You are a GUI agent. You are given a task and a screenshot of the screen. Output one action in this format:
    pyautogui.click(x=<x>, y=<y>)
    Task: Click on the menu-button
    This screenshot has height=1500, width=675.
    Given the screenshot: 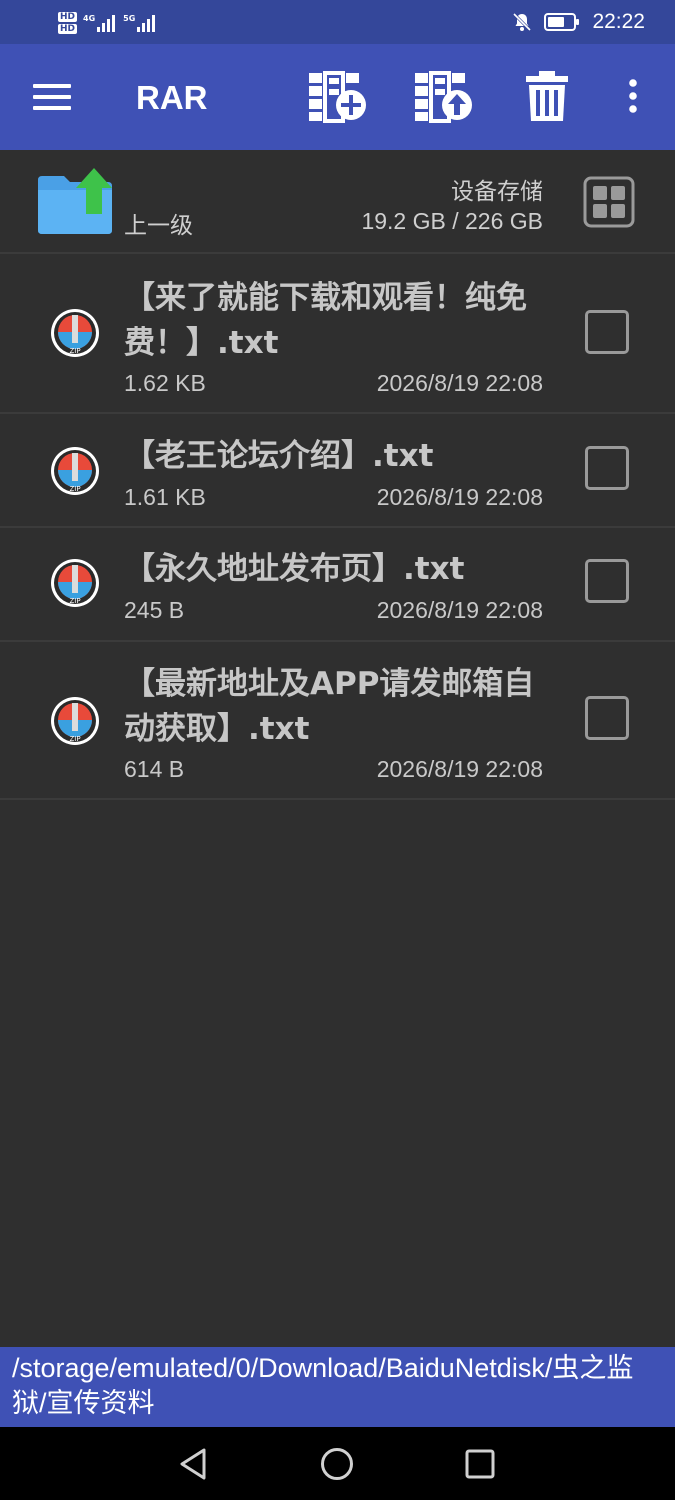 What is the action you would take?
    pyautogui.click(x=52, y=97)
    